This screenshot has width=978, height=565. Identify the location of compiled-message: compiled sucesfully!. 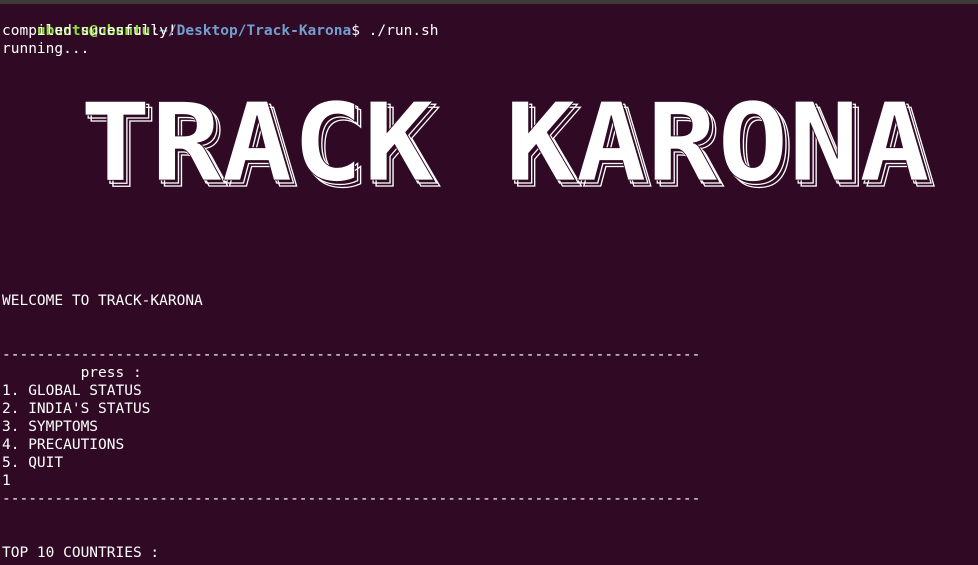
(89, 31).